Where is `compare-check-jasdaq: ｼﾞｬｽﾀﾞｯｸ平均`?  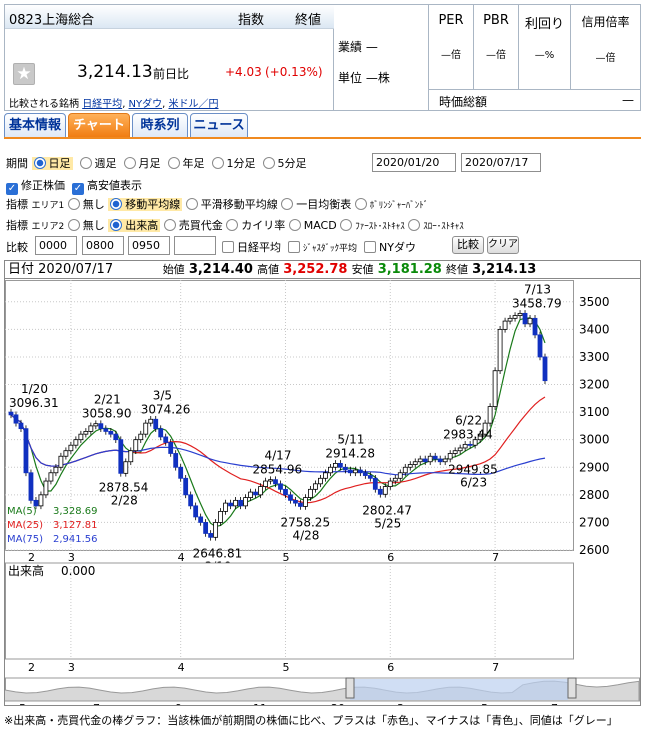 compare-check-jasdaq: ｼﾞｬｽﾀﾞｯｸ平均 is located at coordinates (322, 247).